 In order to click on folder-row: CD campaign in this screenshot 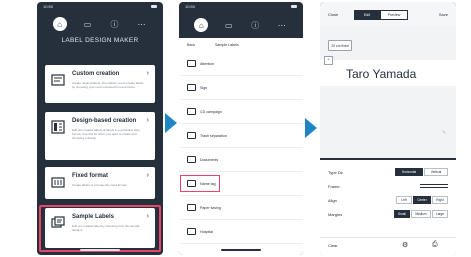, I will do `click(241, 112)`.